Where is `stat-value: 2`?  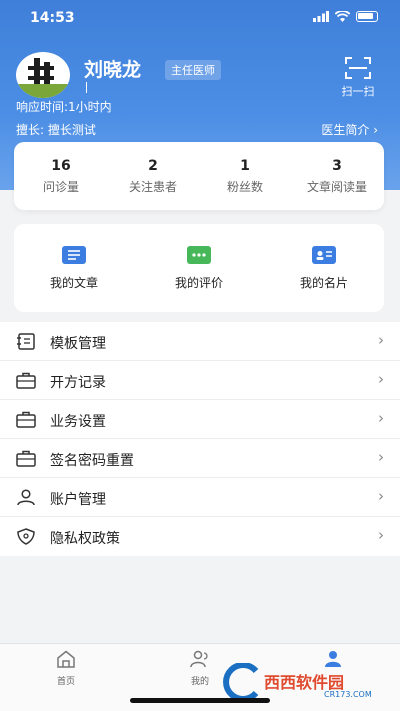 stat-value: 2 is located at coordinates (153, 166).